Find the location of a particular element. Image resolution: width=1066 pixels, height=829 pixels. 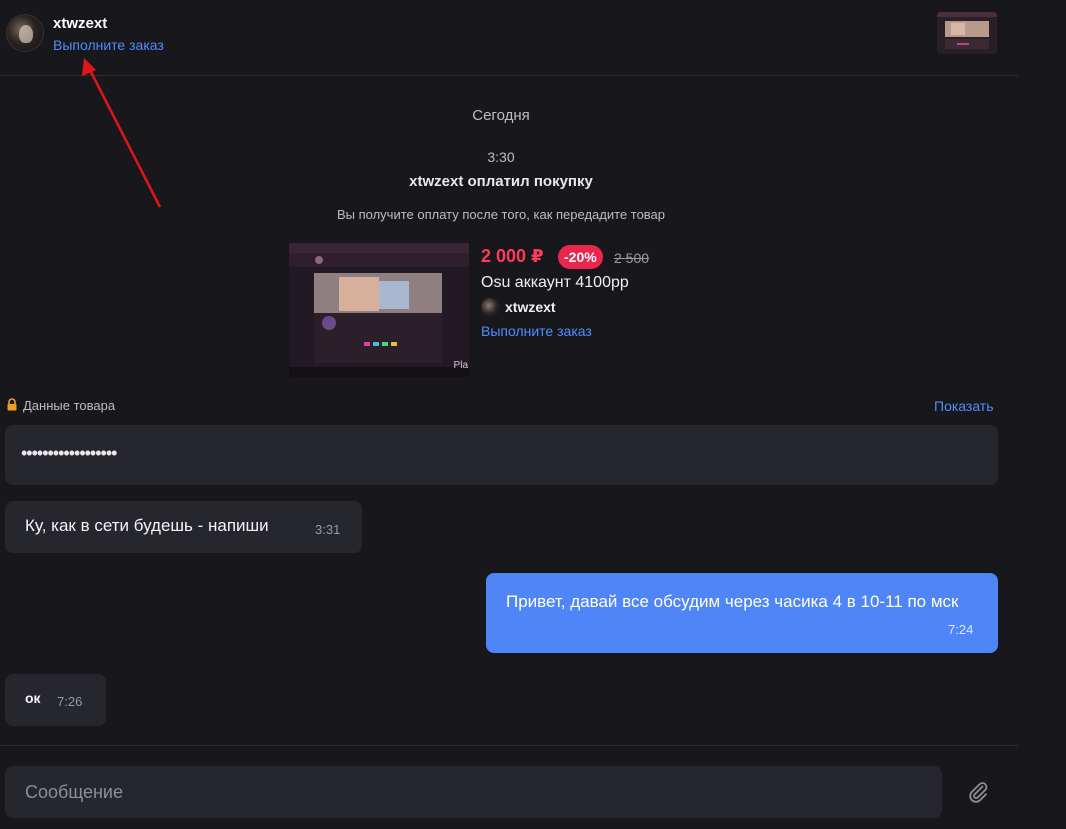

date-separator: Сегодня is located at coordinates (501, 115).